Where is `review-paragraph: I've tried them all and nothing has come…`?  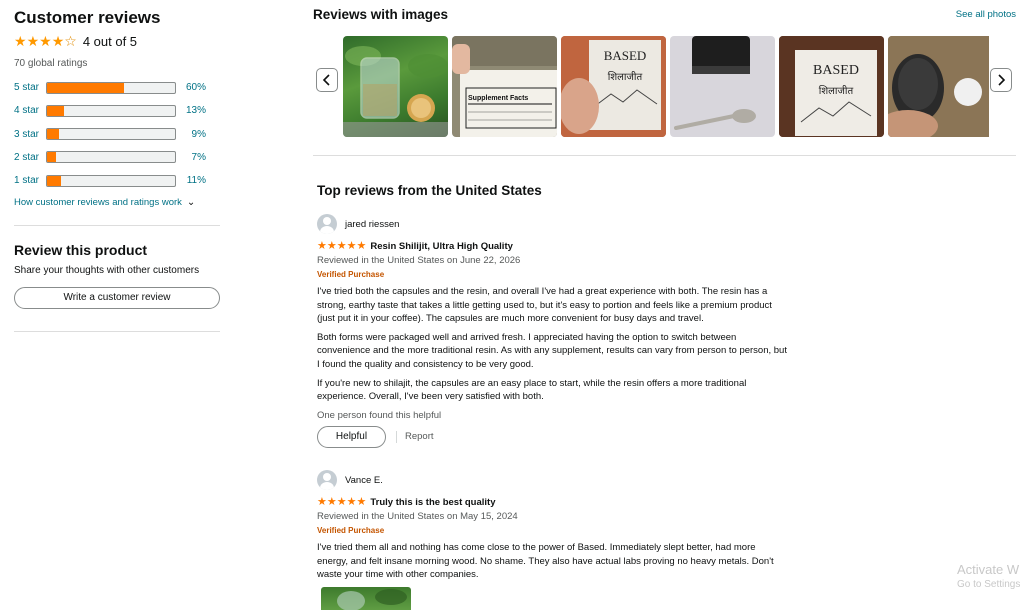 review-paragraph: I've tried them all and nothing has come… is located at coordinates (545, 561).